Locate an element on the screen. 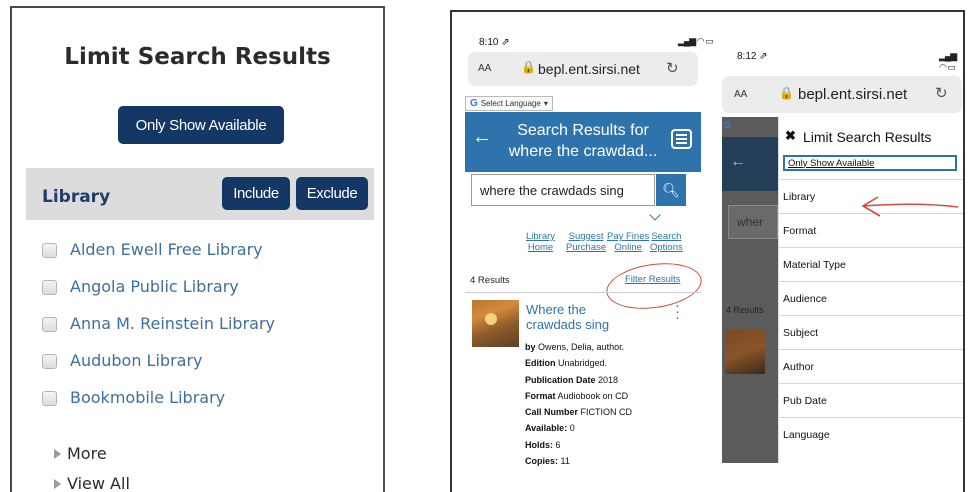  nav-label: Suggest is located at coordinates (586, 236).